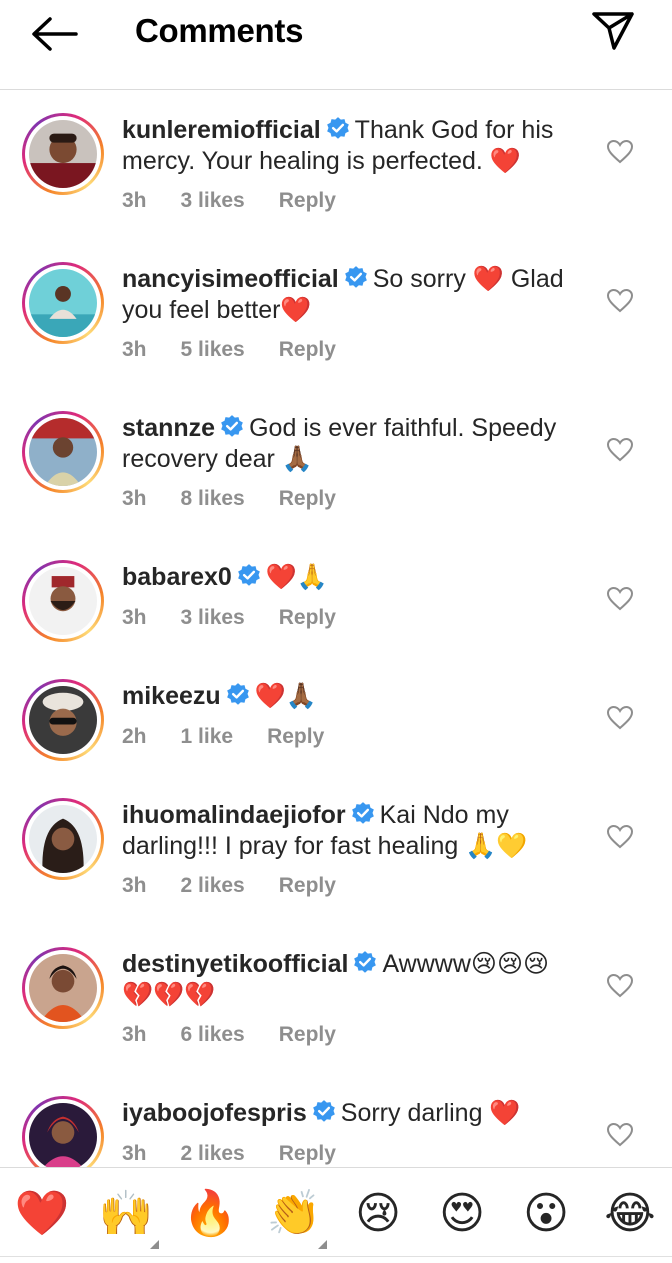  Describe the element at coordinates (336, 45) in the screenshot. I see `top-bar: Comments` at that location.